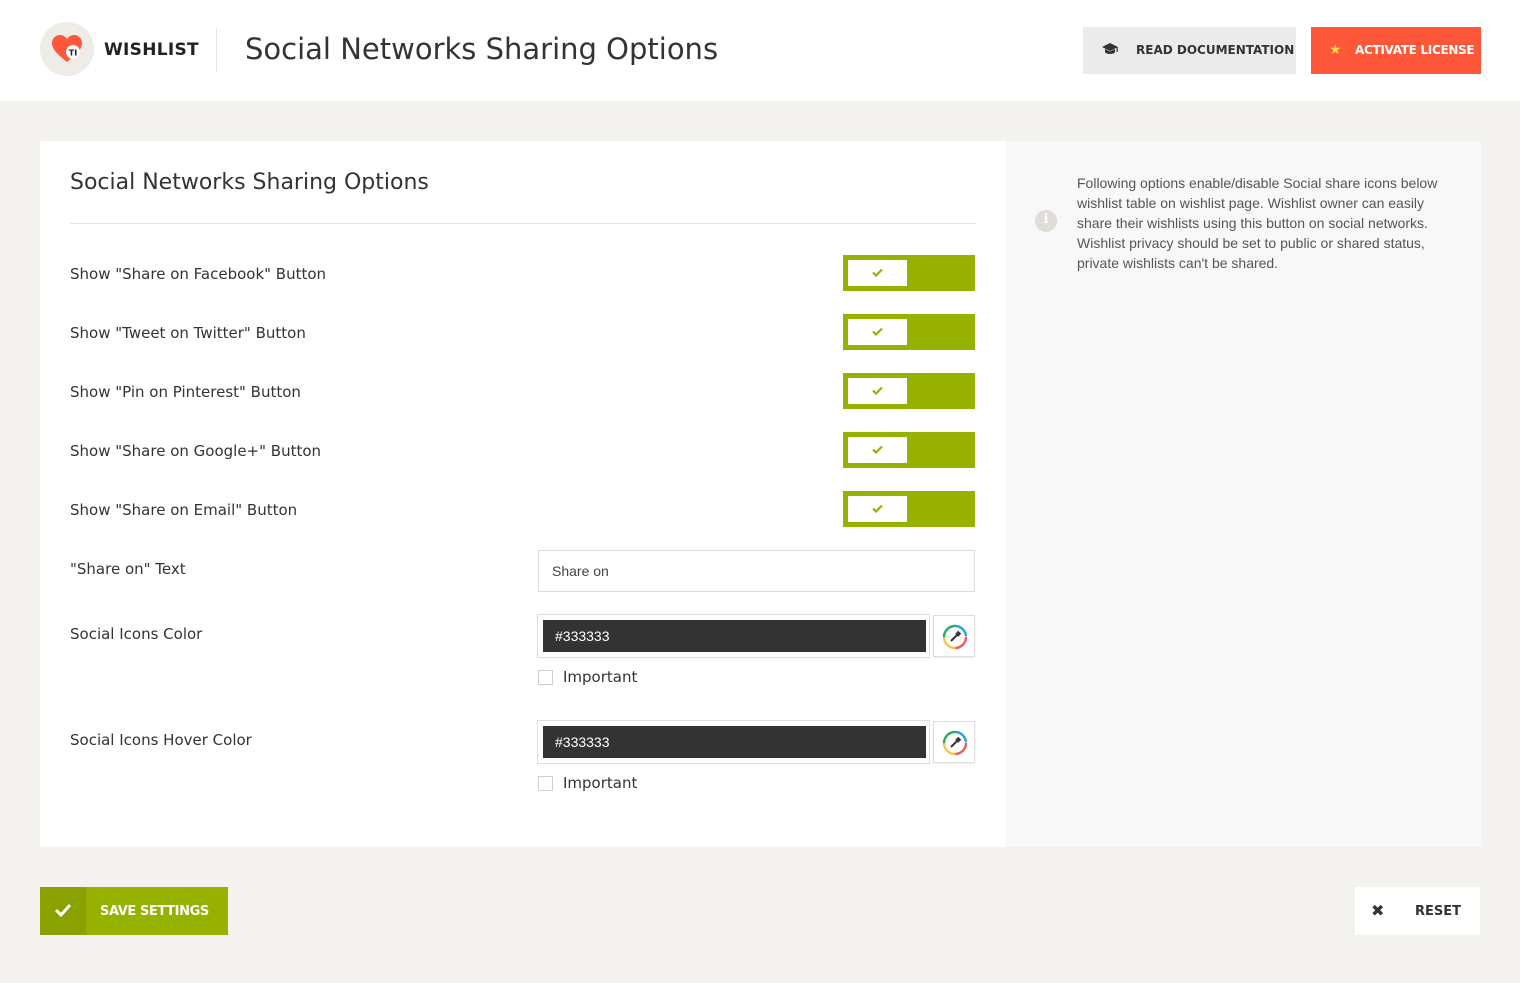 This screenshot has width=1520, height=983. I want to click on read-documentation-button: READ DOCUMENTATION, so click(1189, 50).